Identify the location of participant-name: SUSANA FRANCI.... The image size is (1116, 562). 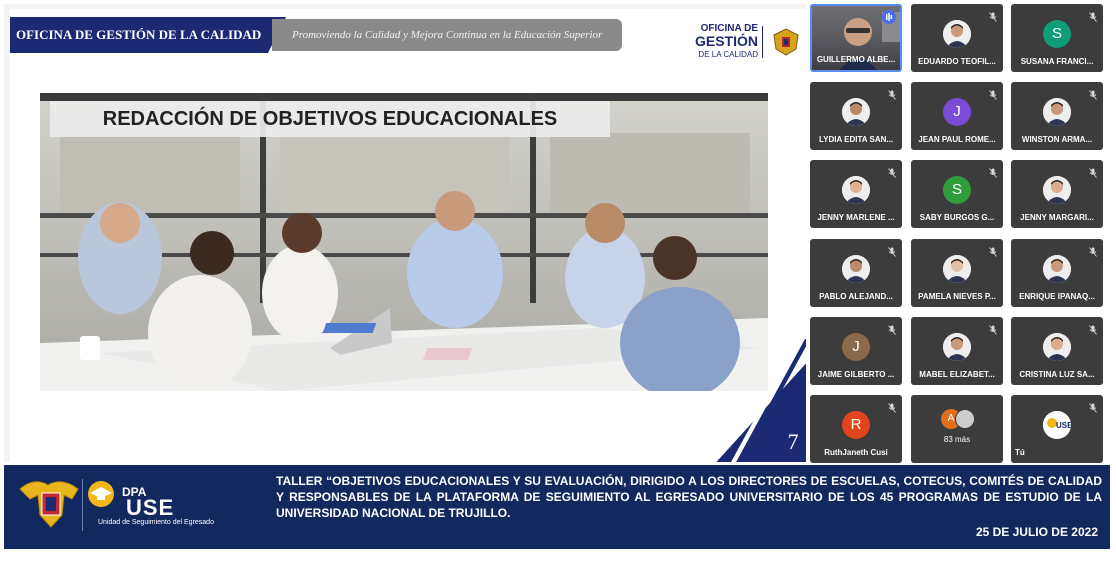
(1057, 61).